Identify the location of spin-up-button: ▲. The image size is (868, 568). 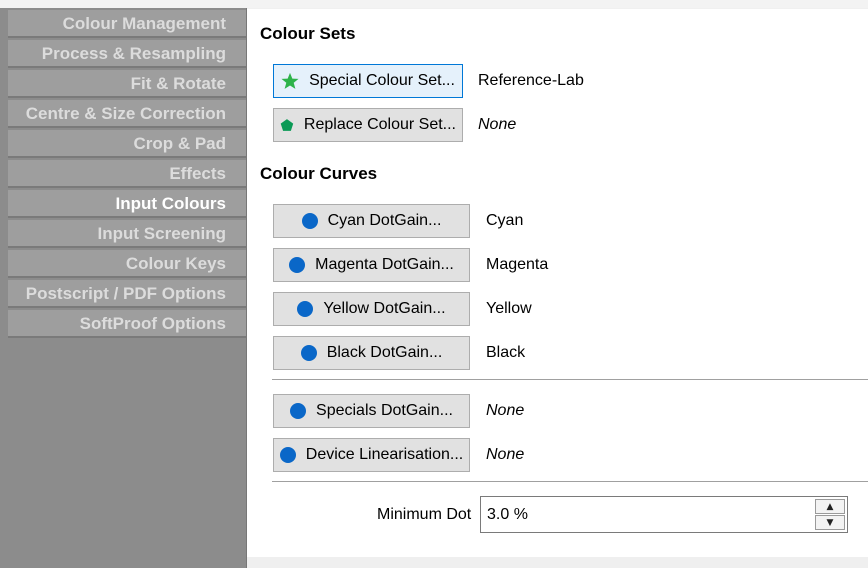
(830, 506).